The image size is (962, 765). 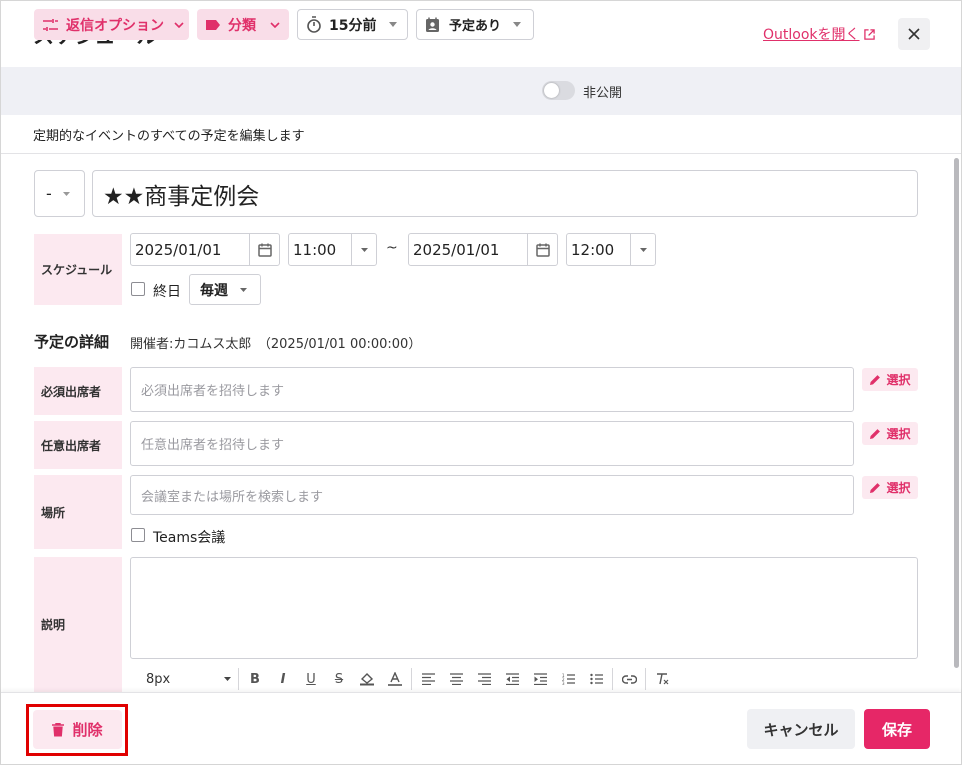 I want to click on recurring-note: 定期的なイベントのすべての予定を編集します, so click(x=169, y=136).